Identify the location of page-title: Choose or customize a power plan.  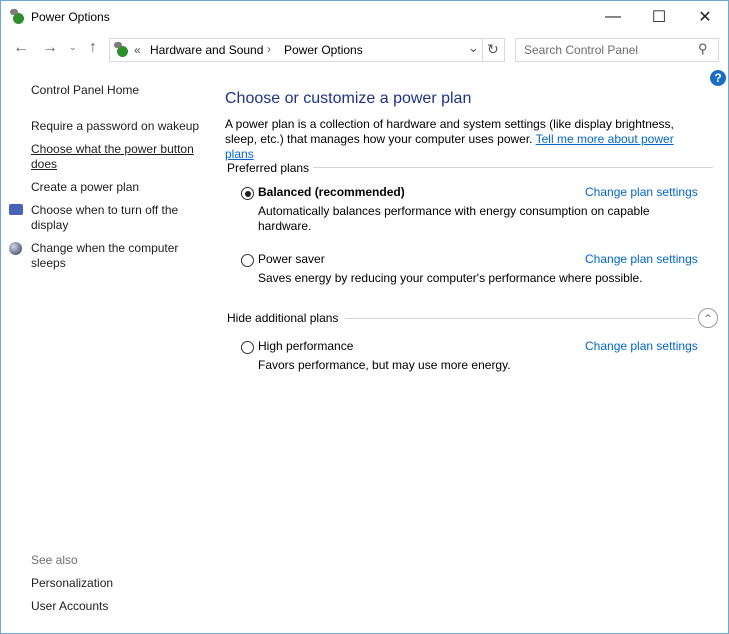
(348, 98).